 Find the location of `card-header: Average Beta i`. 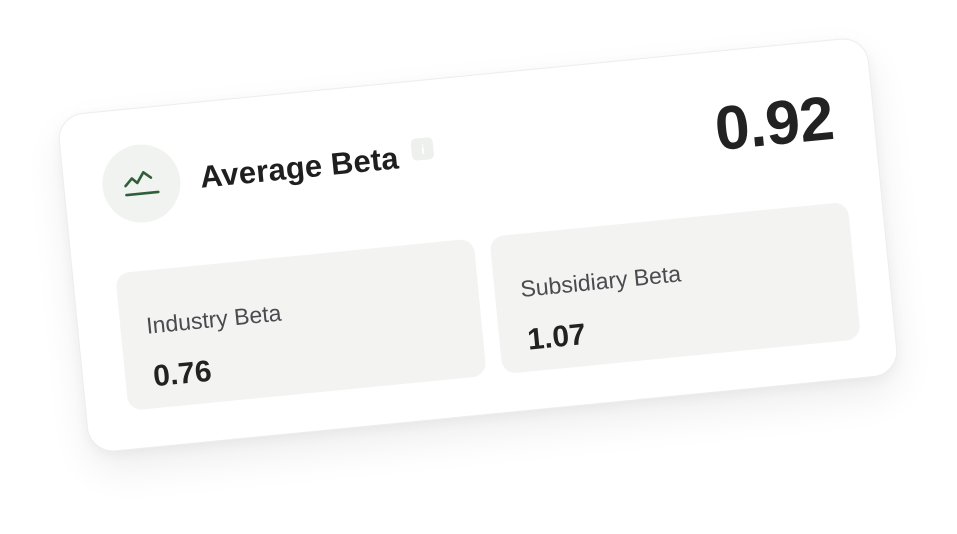

card-header: Average Beta i is located at coordinates (268, 171).